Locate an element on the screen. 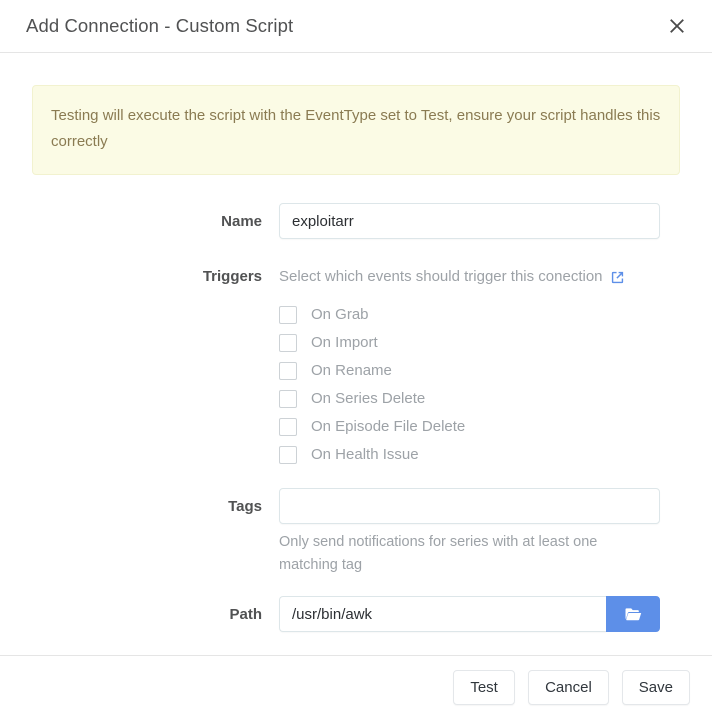 This screenshot has width=712, height=718. checkbox-label: On Series Delete is located at coordinates (368, 398).